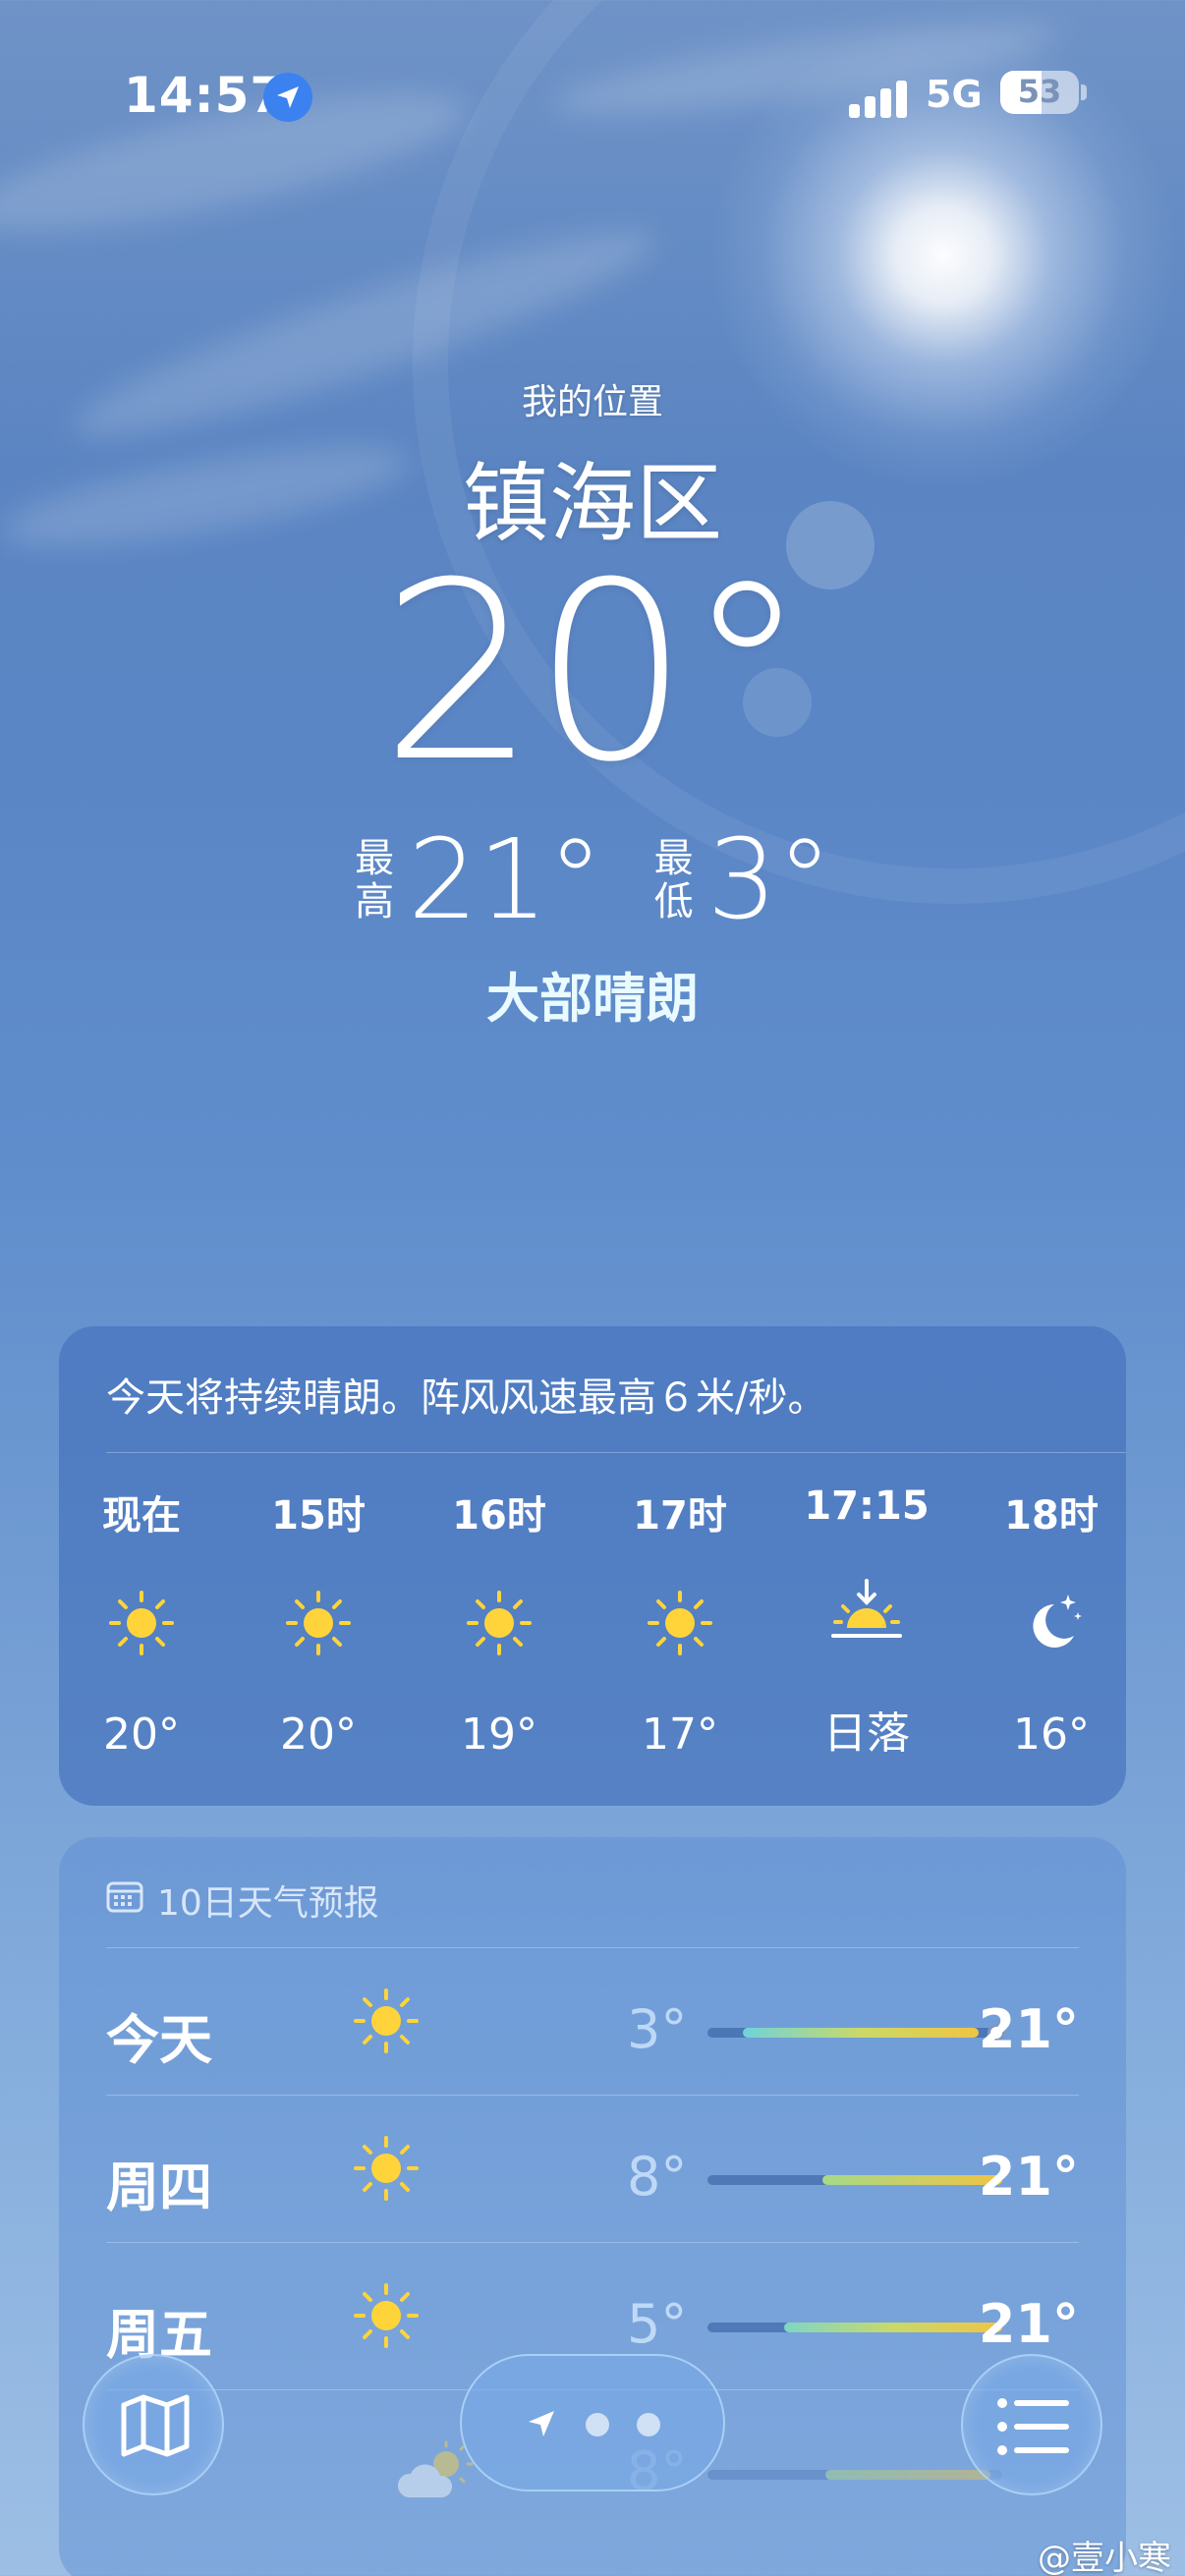 The height and width of the screenshot is (2576, 1185). I want to click on hour-time: 17:15, so click(867, 1506).